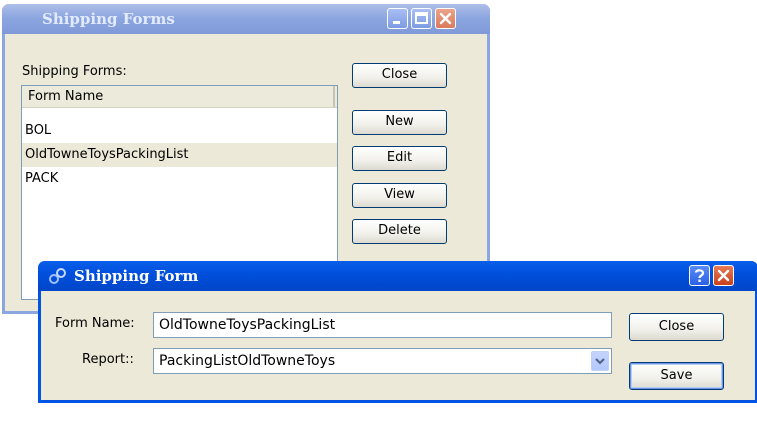 Image resolution: width=757 pixels, height=430 pixels. What do you see at coordinates (74, 71) in the screenshot?
I see `shipping-forms-label: Shipping Forms:` at bounding box center [74, 71].